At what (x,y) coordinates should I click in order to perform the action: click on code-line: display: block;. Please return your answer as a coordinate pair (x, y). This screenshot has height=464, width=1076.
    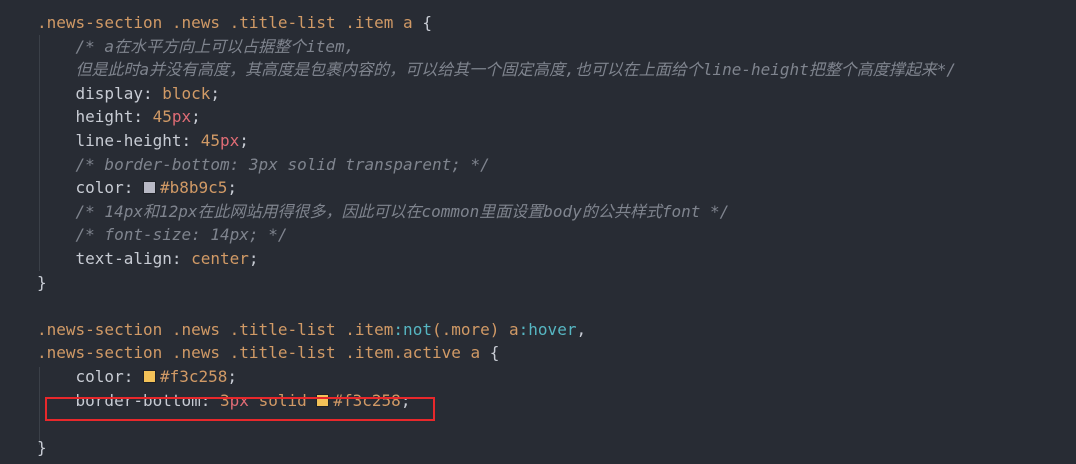
    Looking at the image, I should click on (129, 94).